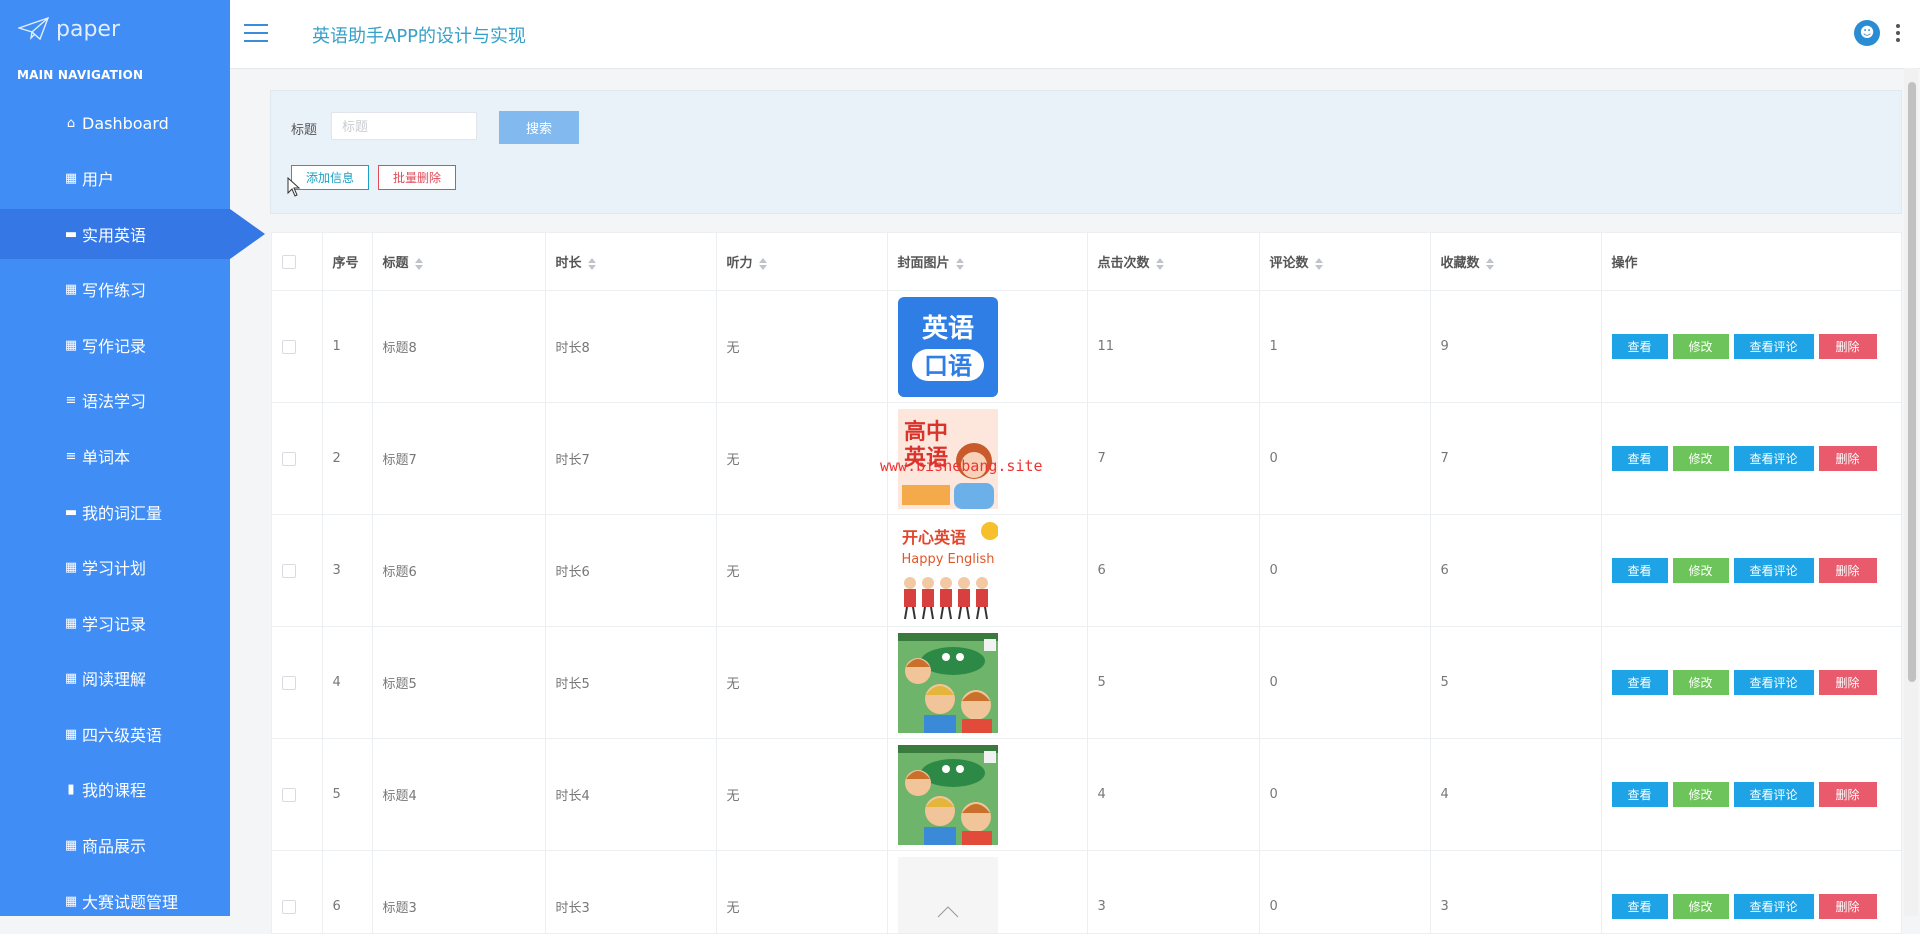 The image size is (1920, 934). I want to click on cell-title: 标题5, so click(458, 683).